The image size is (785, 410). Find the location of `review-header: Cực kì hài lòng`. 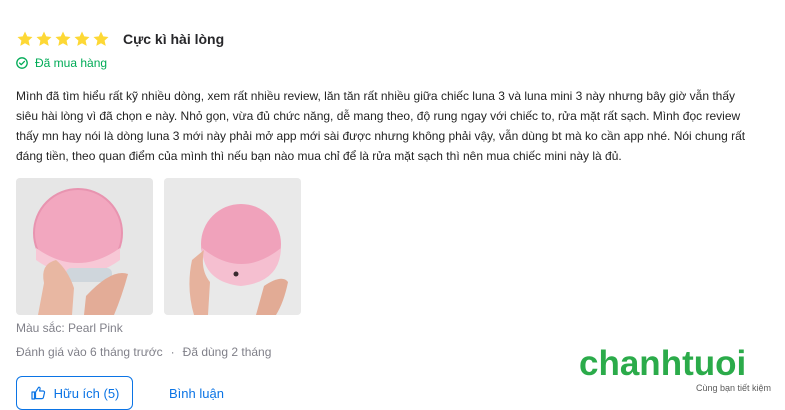

review-header: Cực kì hài lòng is located at coordinates (396, 39).